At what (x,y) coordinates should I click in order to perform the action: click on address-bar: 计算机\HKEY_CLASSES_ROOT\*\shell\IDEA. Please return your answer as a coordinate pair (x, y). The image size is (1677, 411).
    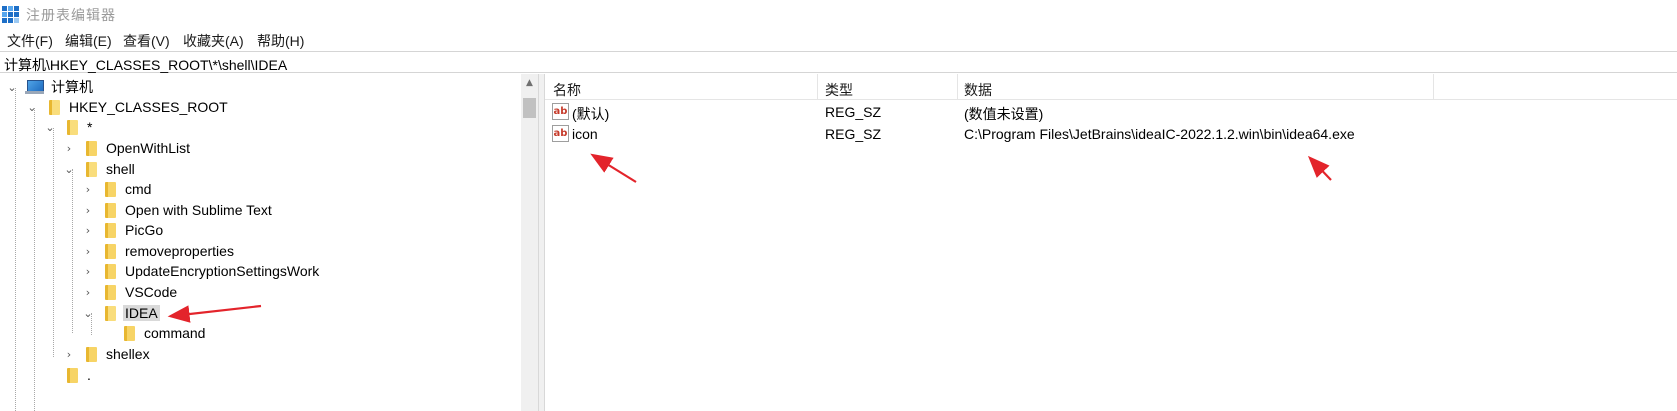
    Looking at the image, I should click on (838, 62).